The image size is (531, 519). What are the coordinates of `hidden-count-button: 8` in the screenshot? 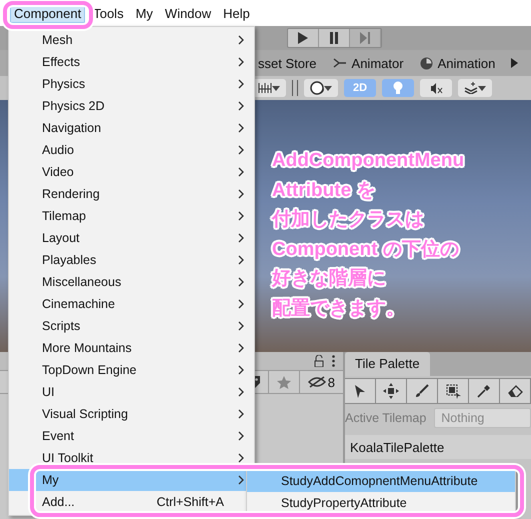 It's located at (320, 382).